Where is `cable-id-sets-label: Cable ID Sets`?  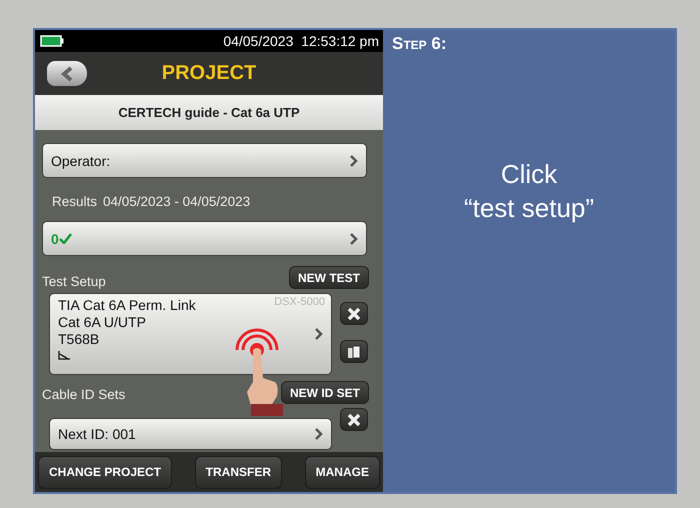
cable-id-sets-label: Cable ID Sets is located at coordinates (84, 395).